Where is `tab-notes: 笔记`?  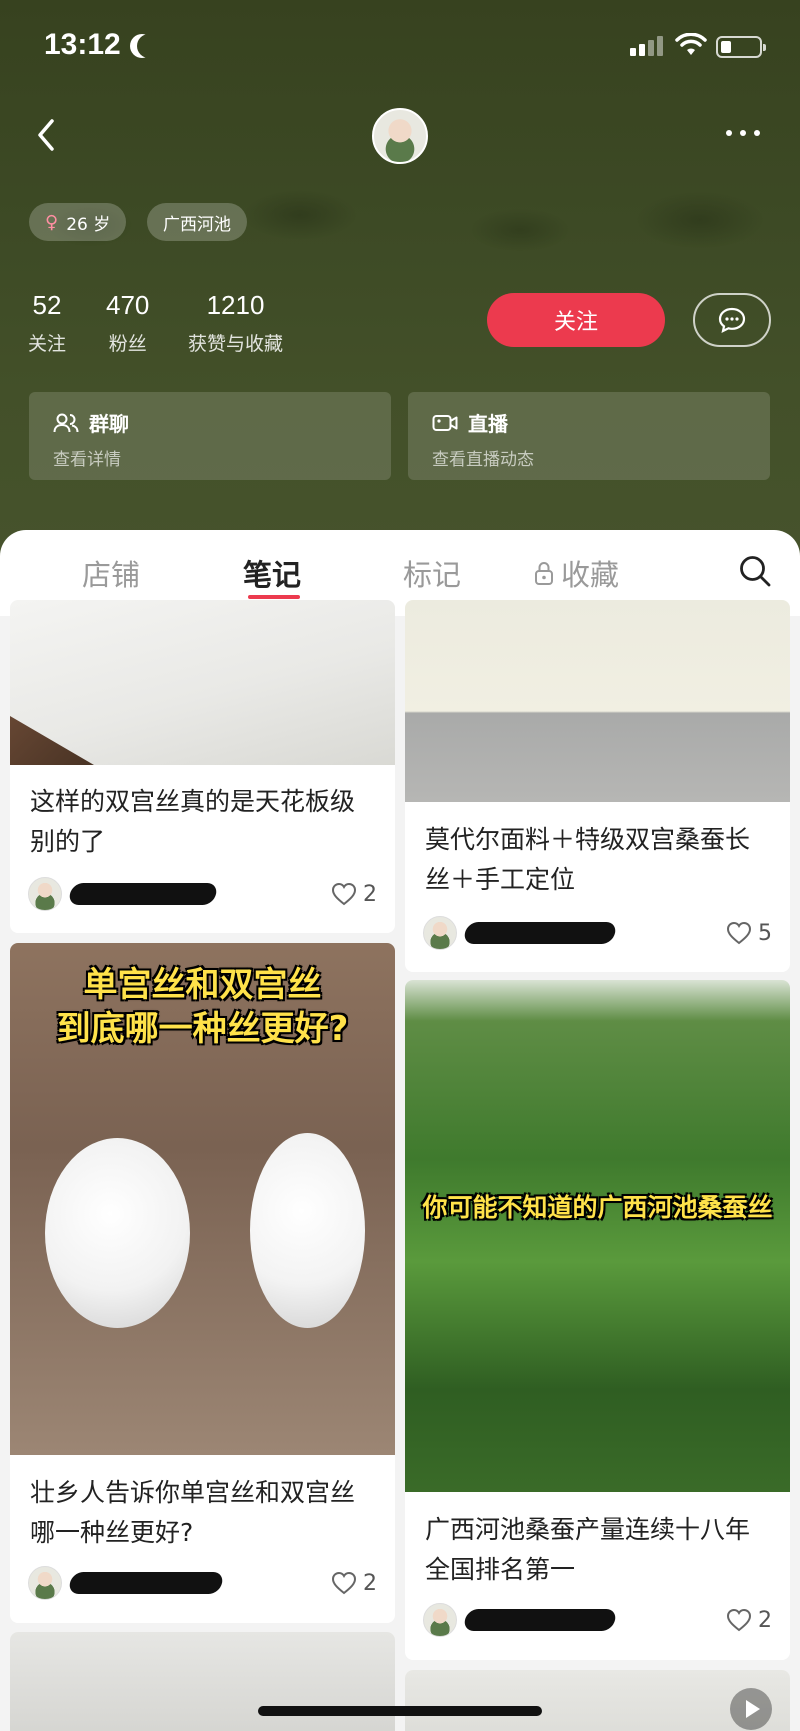
tab-notes: 笔记 is located at coordinates (272, 573).